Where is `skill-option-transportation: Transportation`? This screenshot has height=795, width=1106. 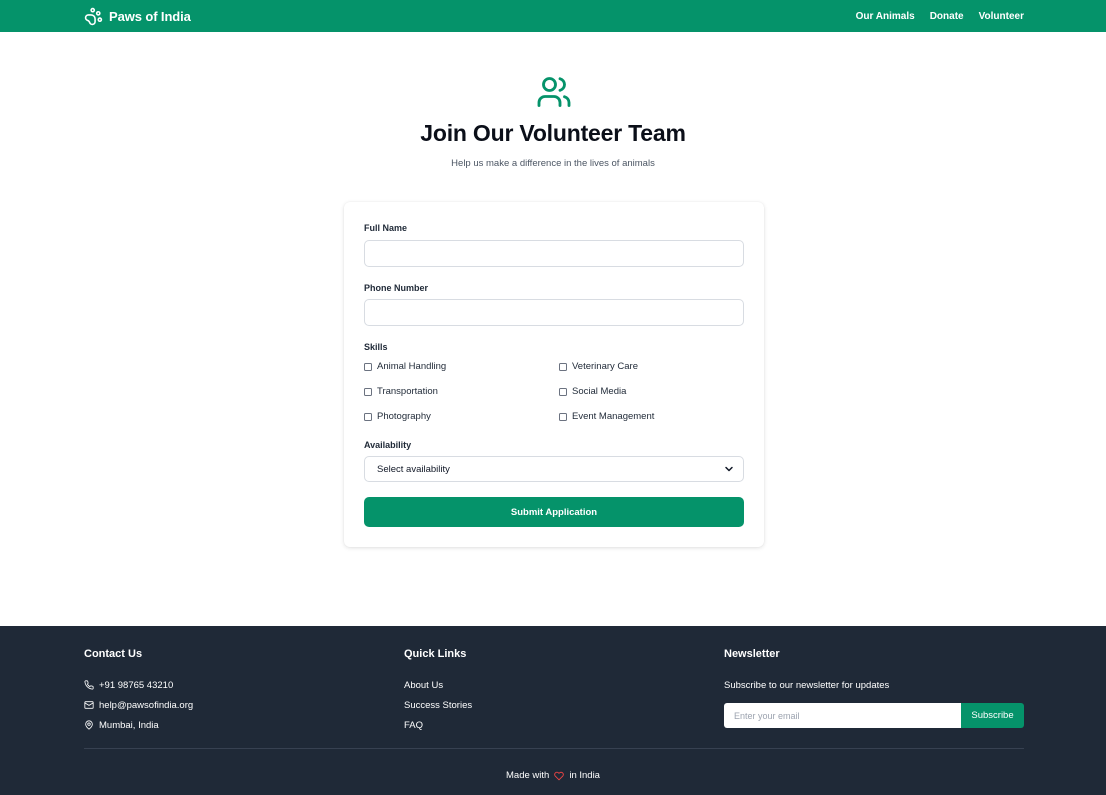
skill-option-transportation: Transportation is located at coordinates (401, 391).